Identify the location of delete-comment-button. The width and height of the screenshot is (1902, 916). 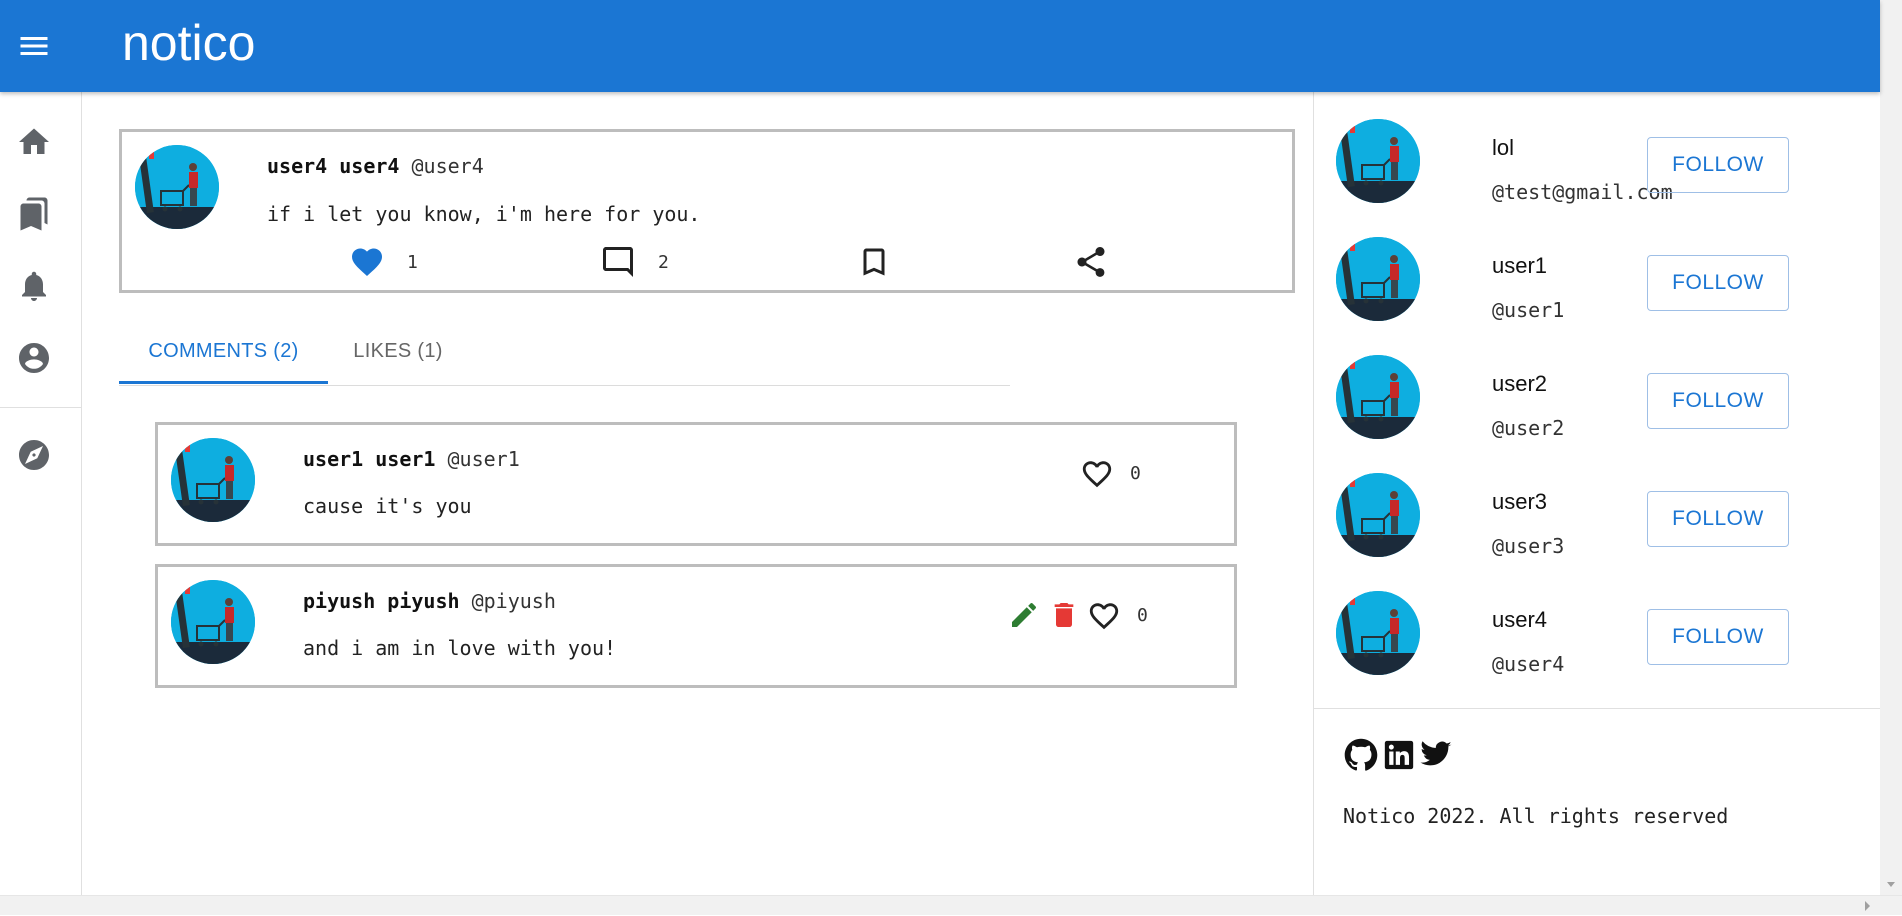
(1064, 615).